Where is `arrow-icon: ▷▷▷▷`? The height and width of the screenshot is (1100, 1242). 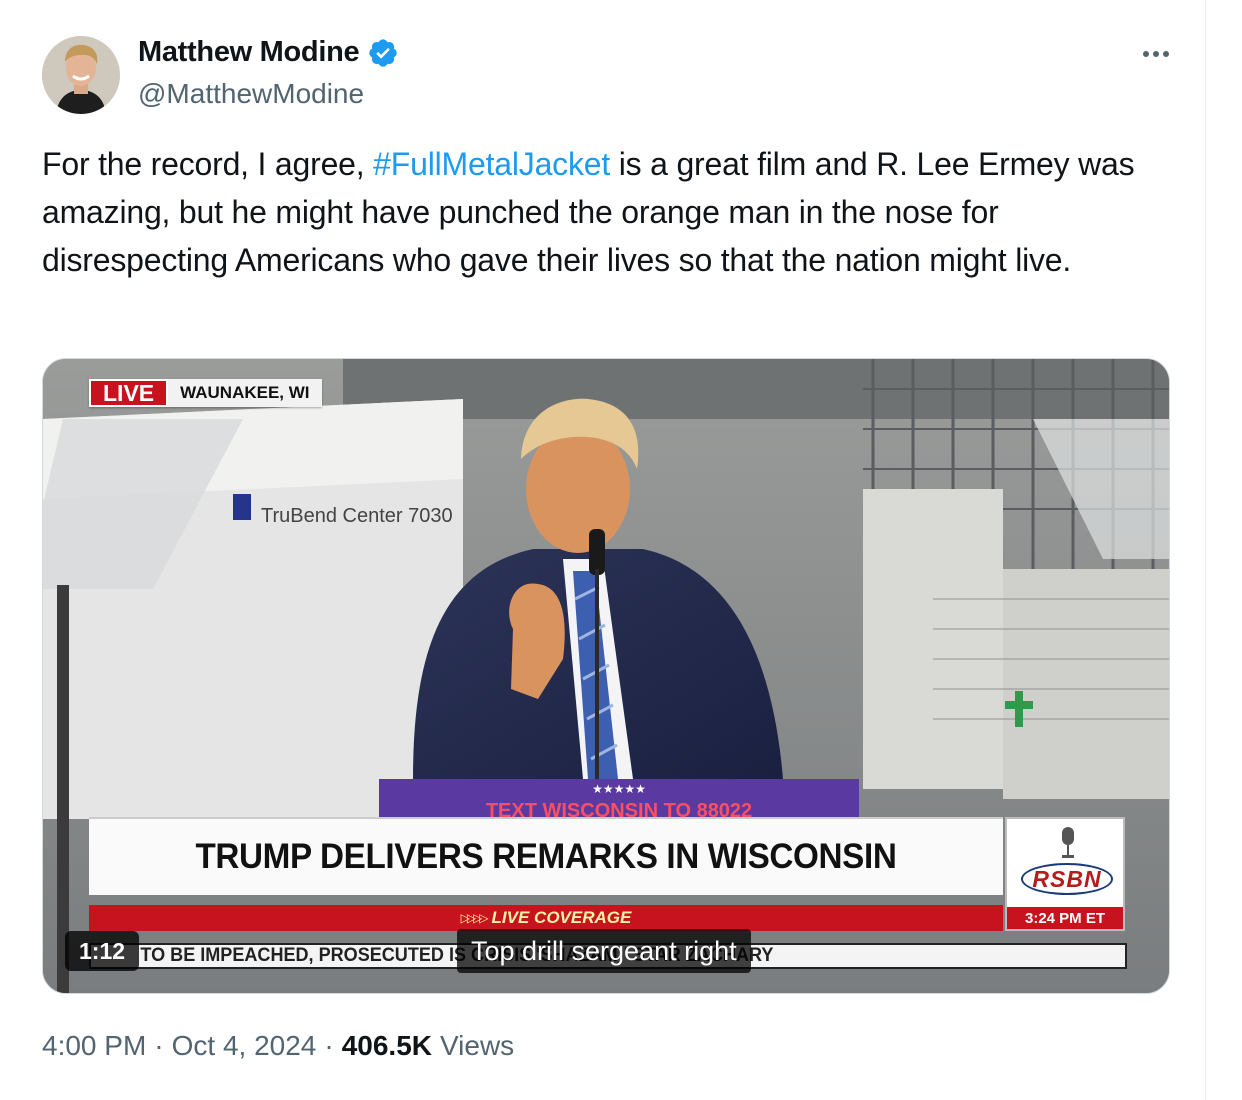 arrow-icon: ▷▷▷▷ is located at coordinates (474, 918).